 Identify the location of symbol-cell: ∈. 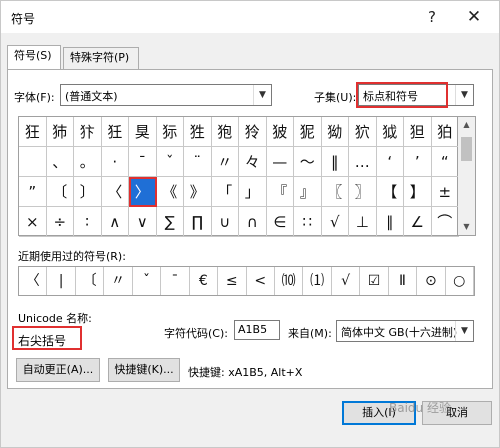
(280, 222).